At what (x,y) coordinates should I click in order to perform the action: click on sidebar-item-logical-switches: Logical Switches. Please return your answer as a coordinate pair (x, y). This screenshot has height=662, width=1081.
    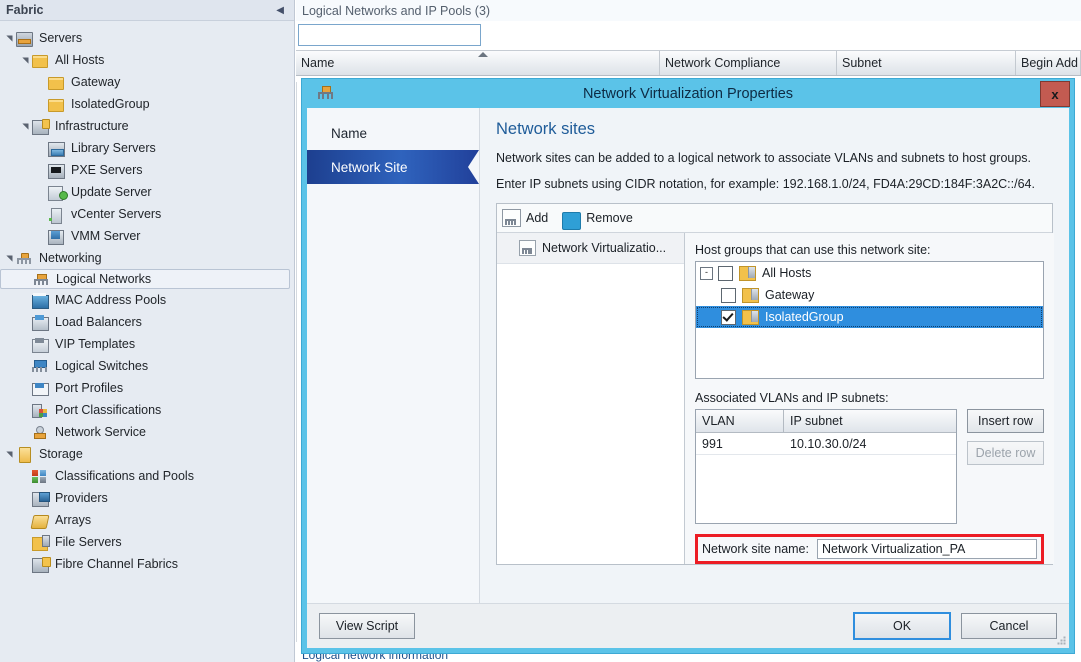
    Looking at the image, I should click on (147, 366).